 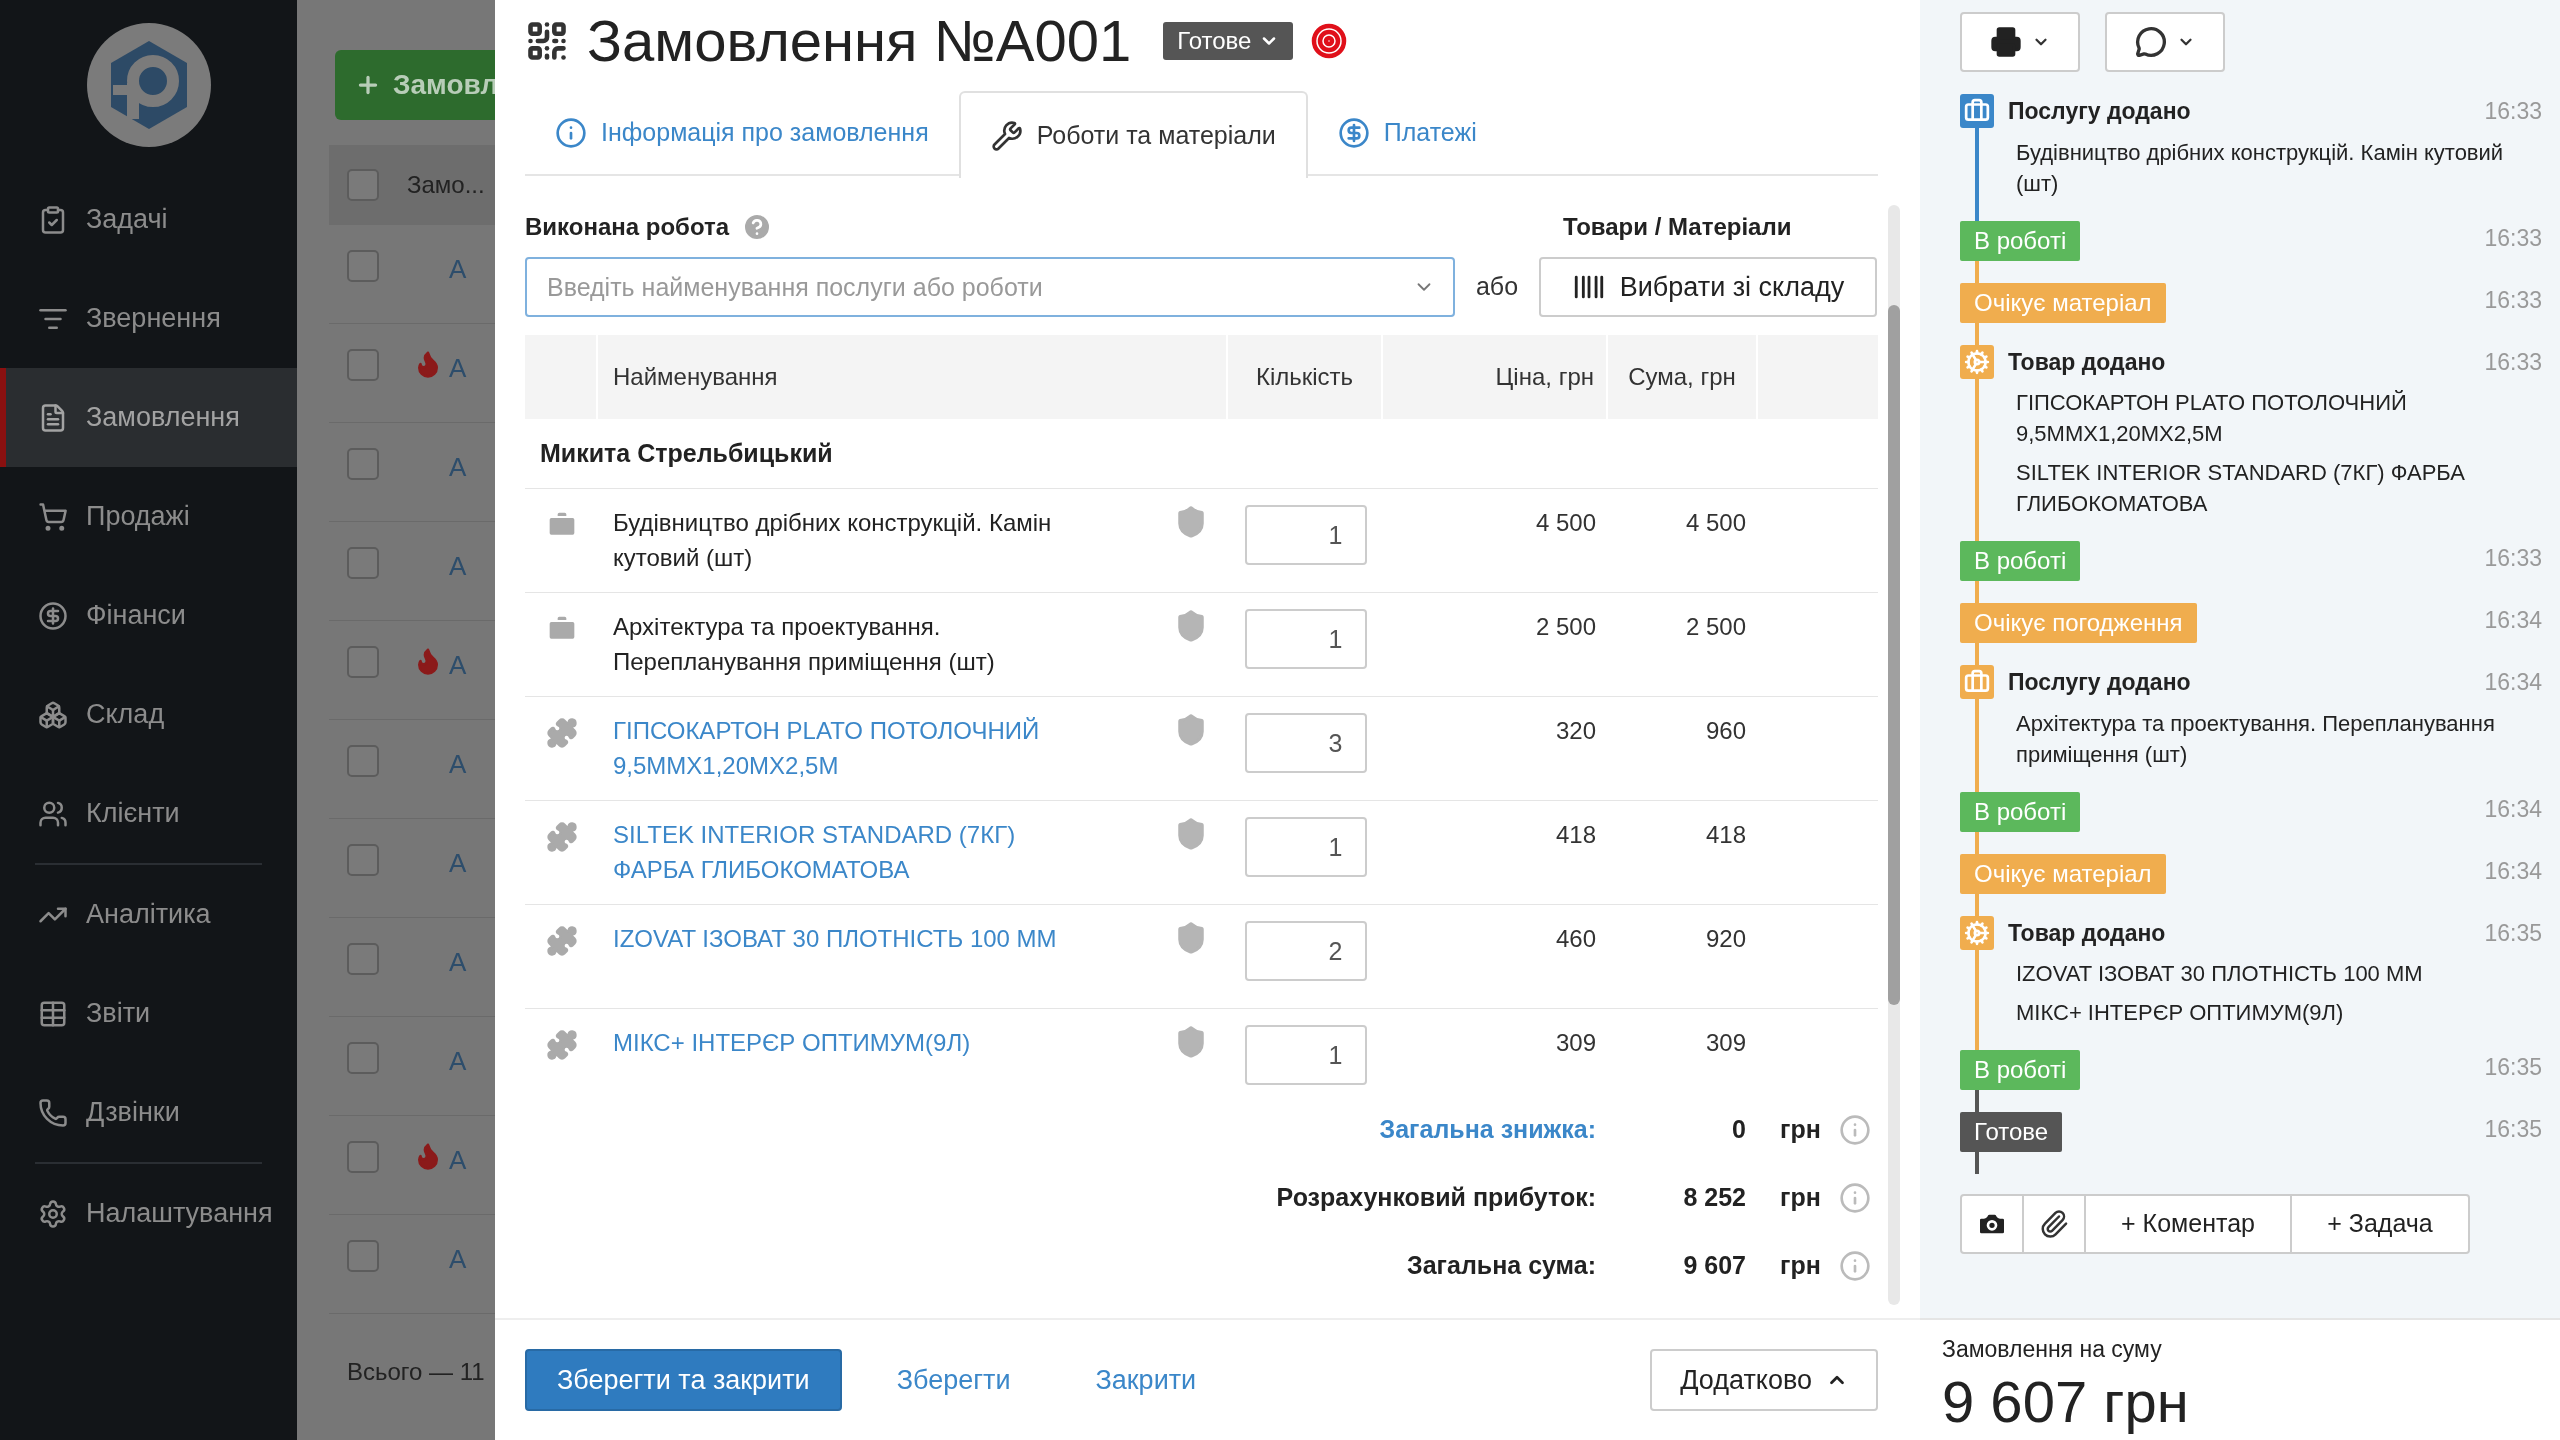 I want to click on scrollbar-thumb, so click(x=1894, y=655).